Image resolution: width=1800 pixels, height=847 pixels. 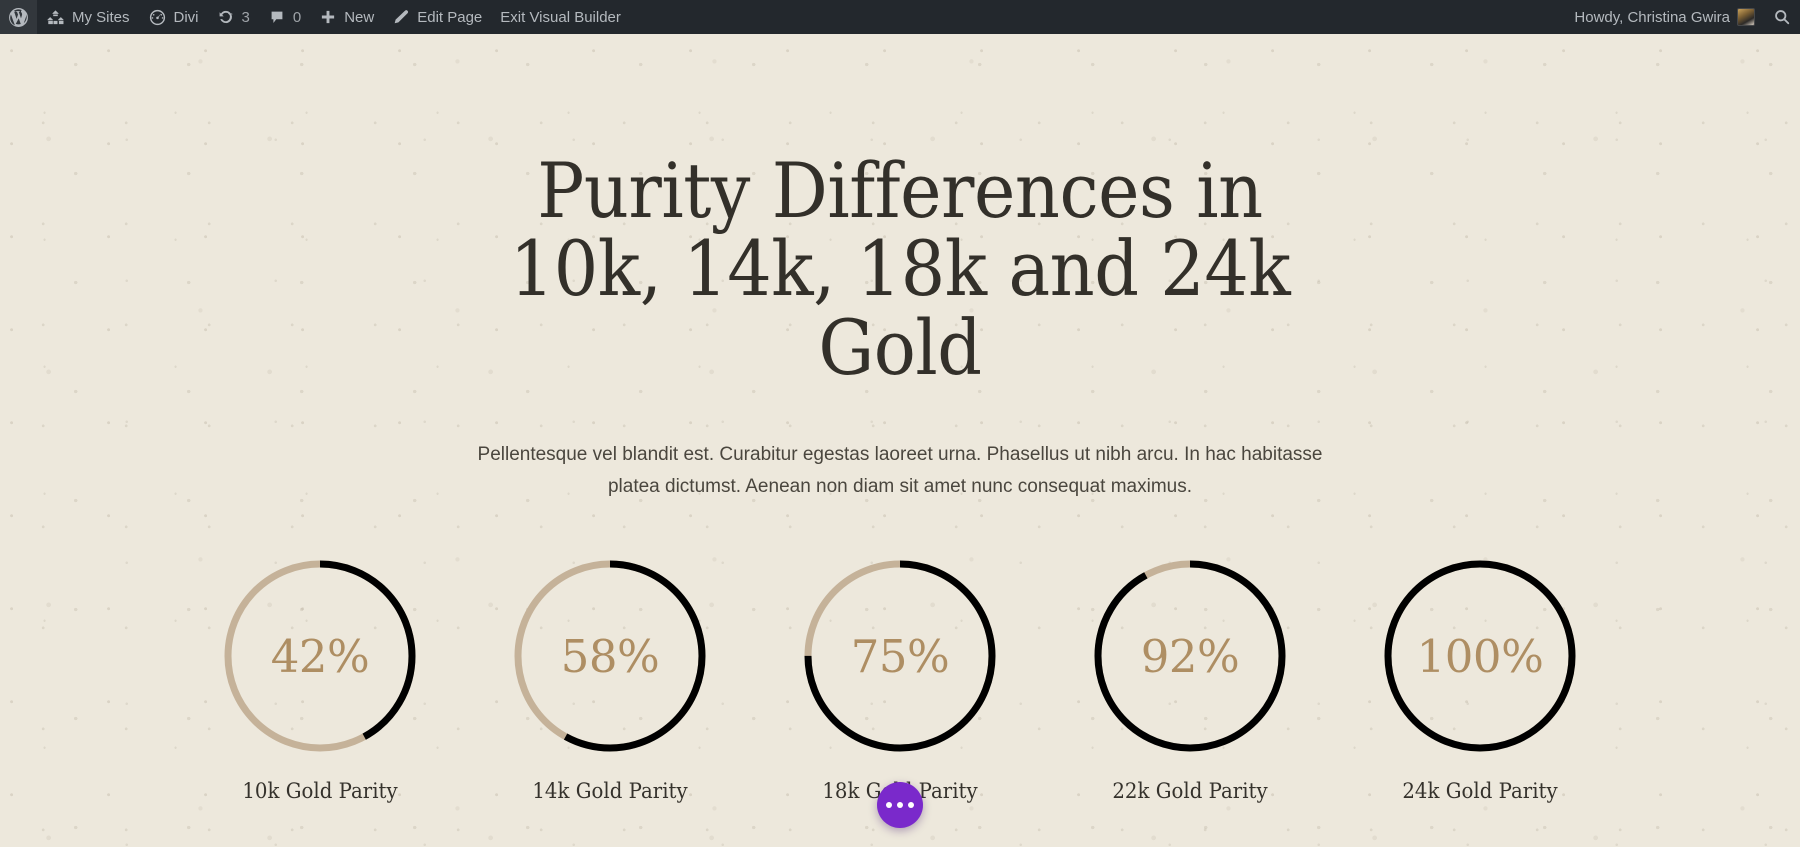 I want to click on pencil-icon, so click(x=401, y=17).